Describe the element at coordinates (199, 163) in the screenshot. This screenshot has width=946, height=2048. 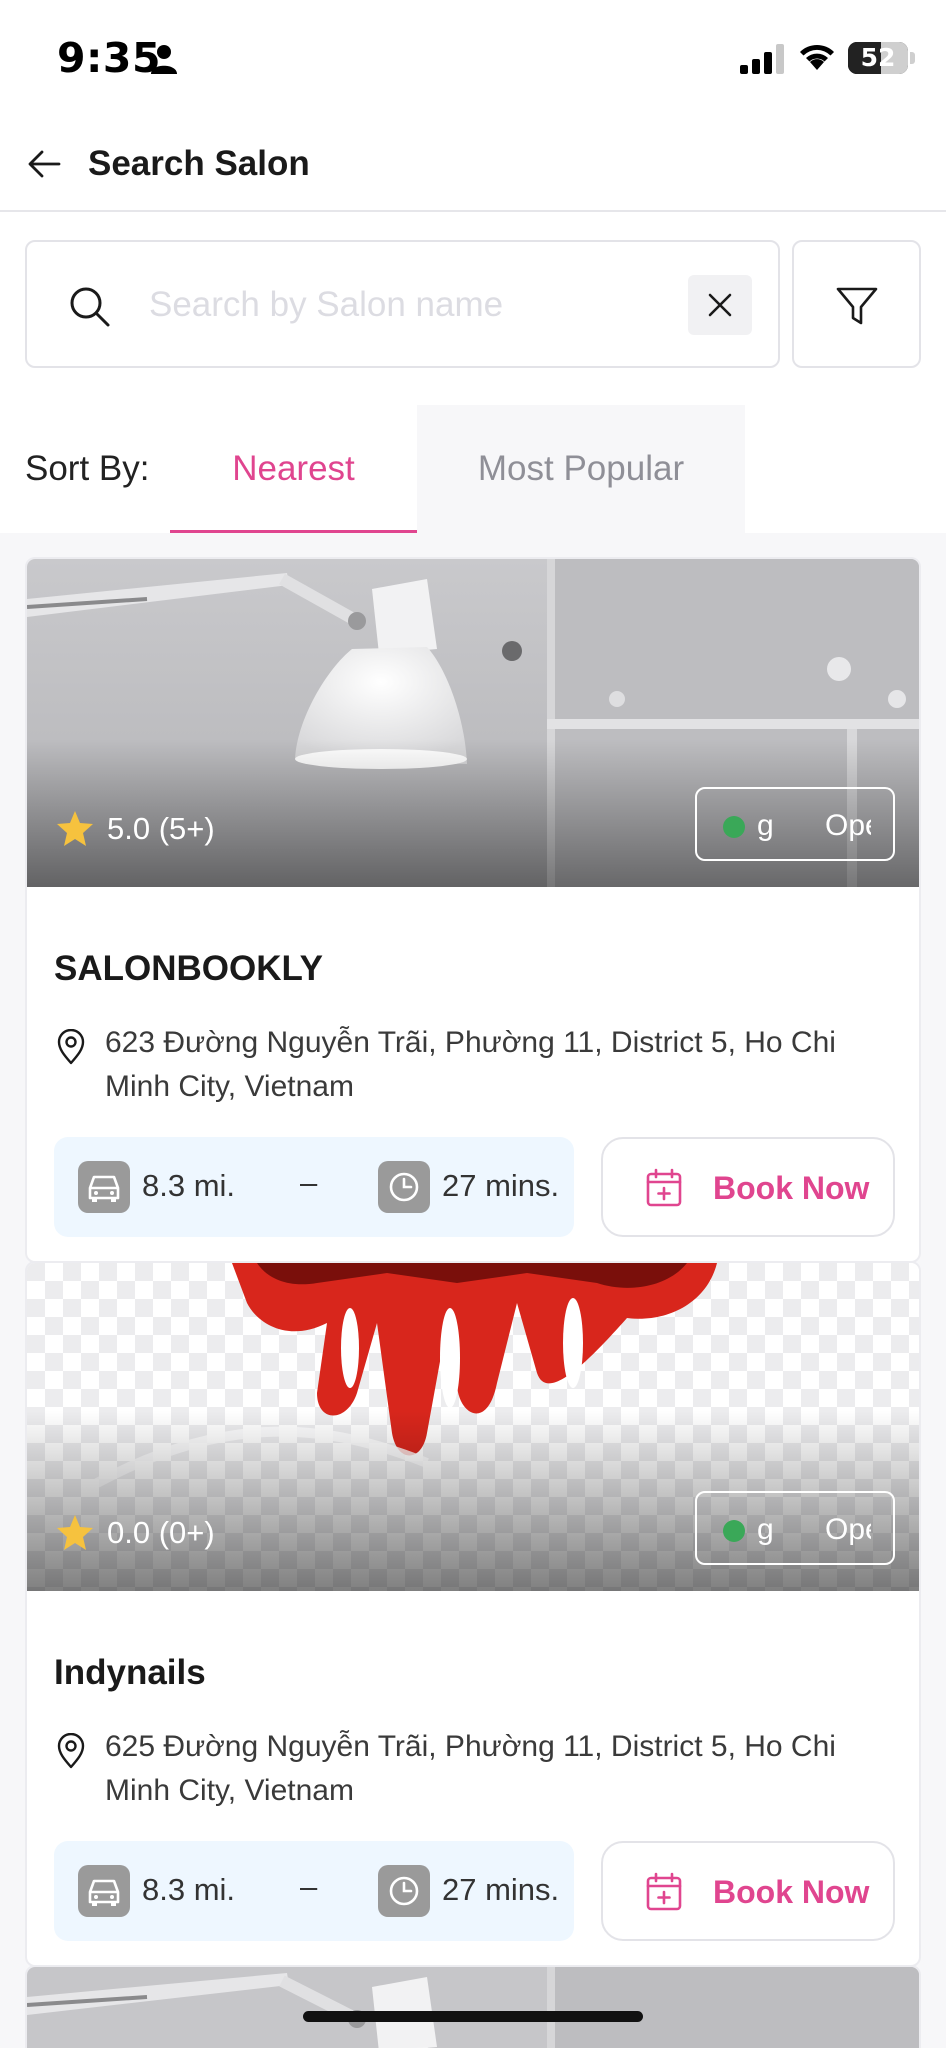
I see `page-title: Search Salon` at that location.